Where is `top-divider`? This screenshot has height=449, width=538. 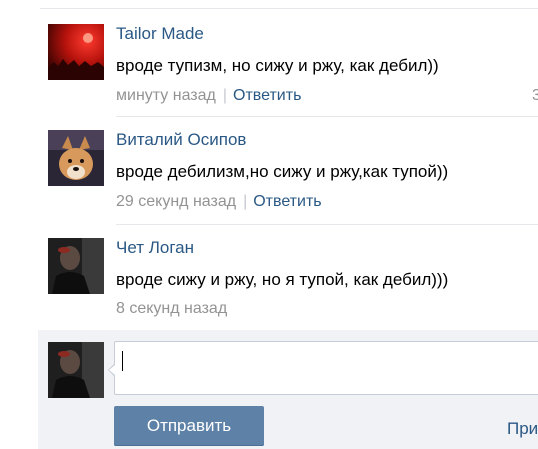
top-divider is located at coordinates (289, 8).